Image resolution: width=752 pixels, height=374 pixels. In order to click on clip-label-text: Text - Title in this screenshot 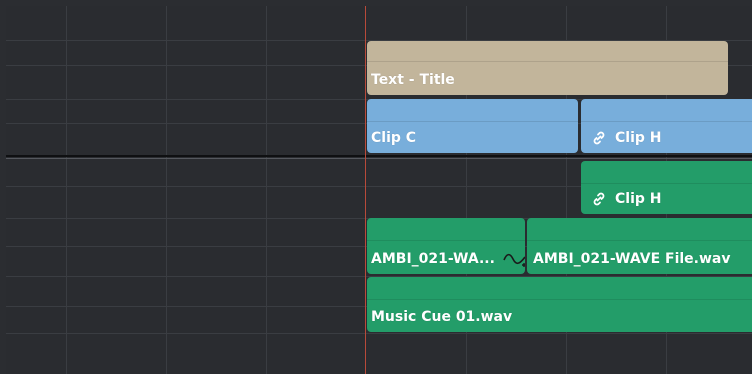, I will do `click(413, 80)`.